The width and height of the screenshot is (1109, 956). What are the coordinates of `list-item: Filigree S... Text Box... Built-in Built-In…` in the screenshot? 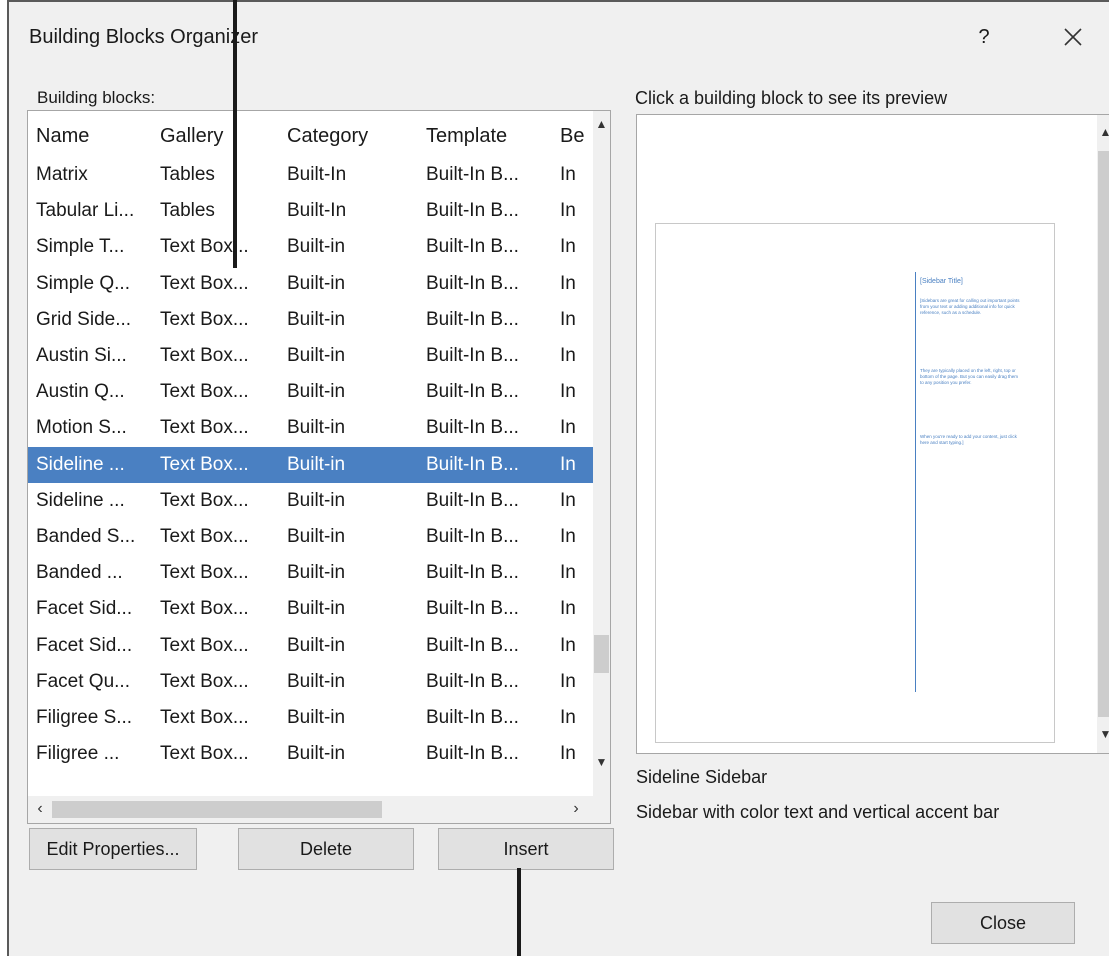 It's located at (310, 718).